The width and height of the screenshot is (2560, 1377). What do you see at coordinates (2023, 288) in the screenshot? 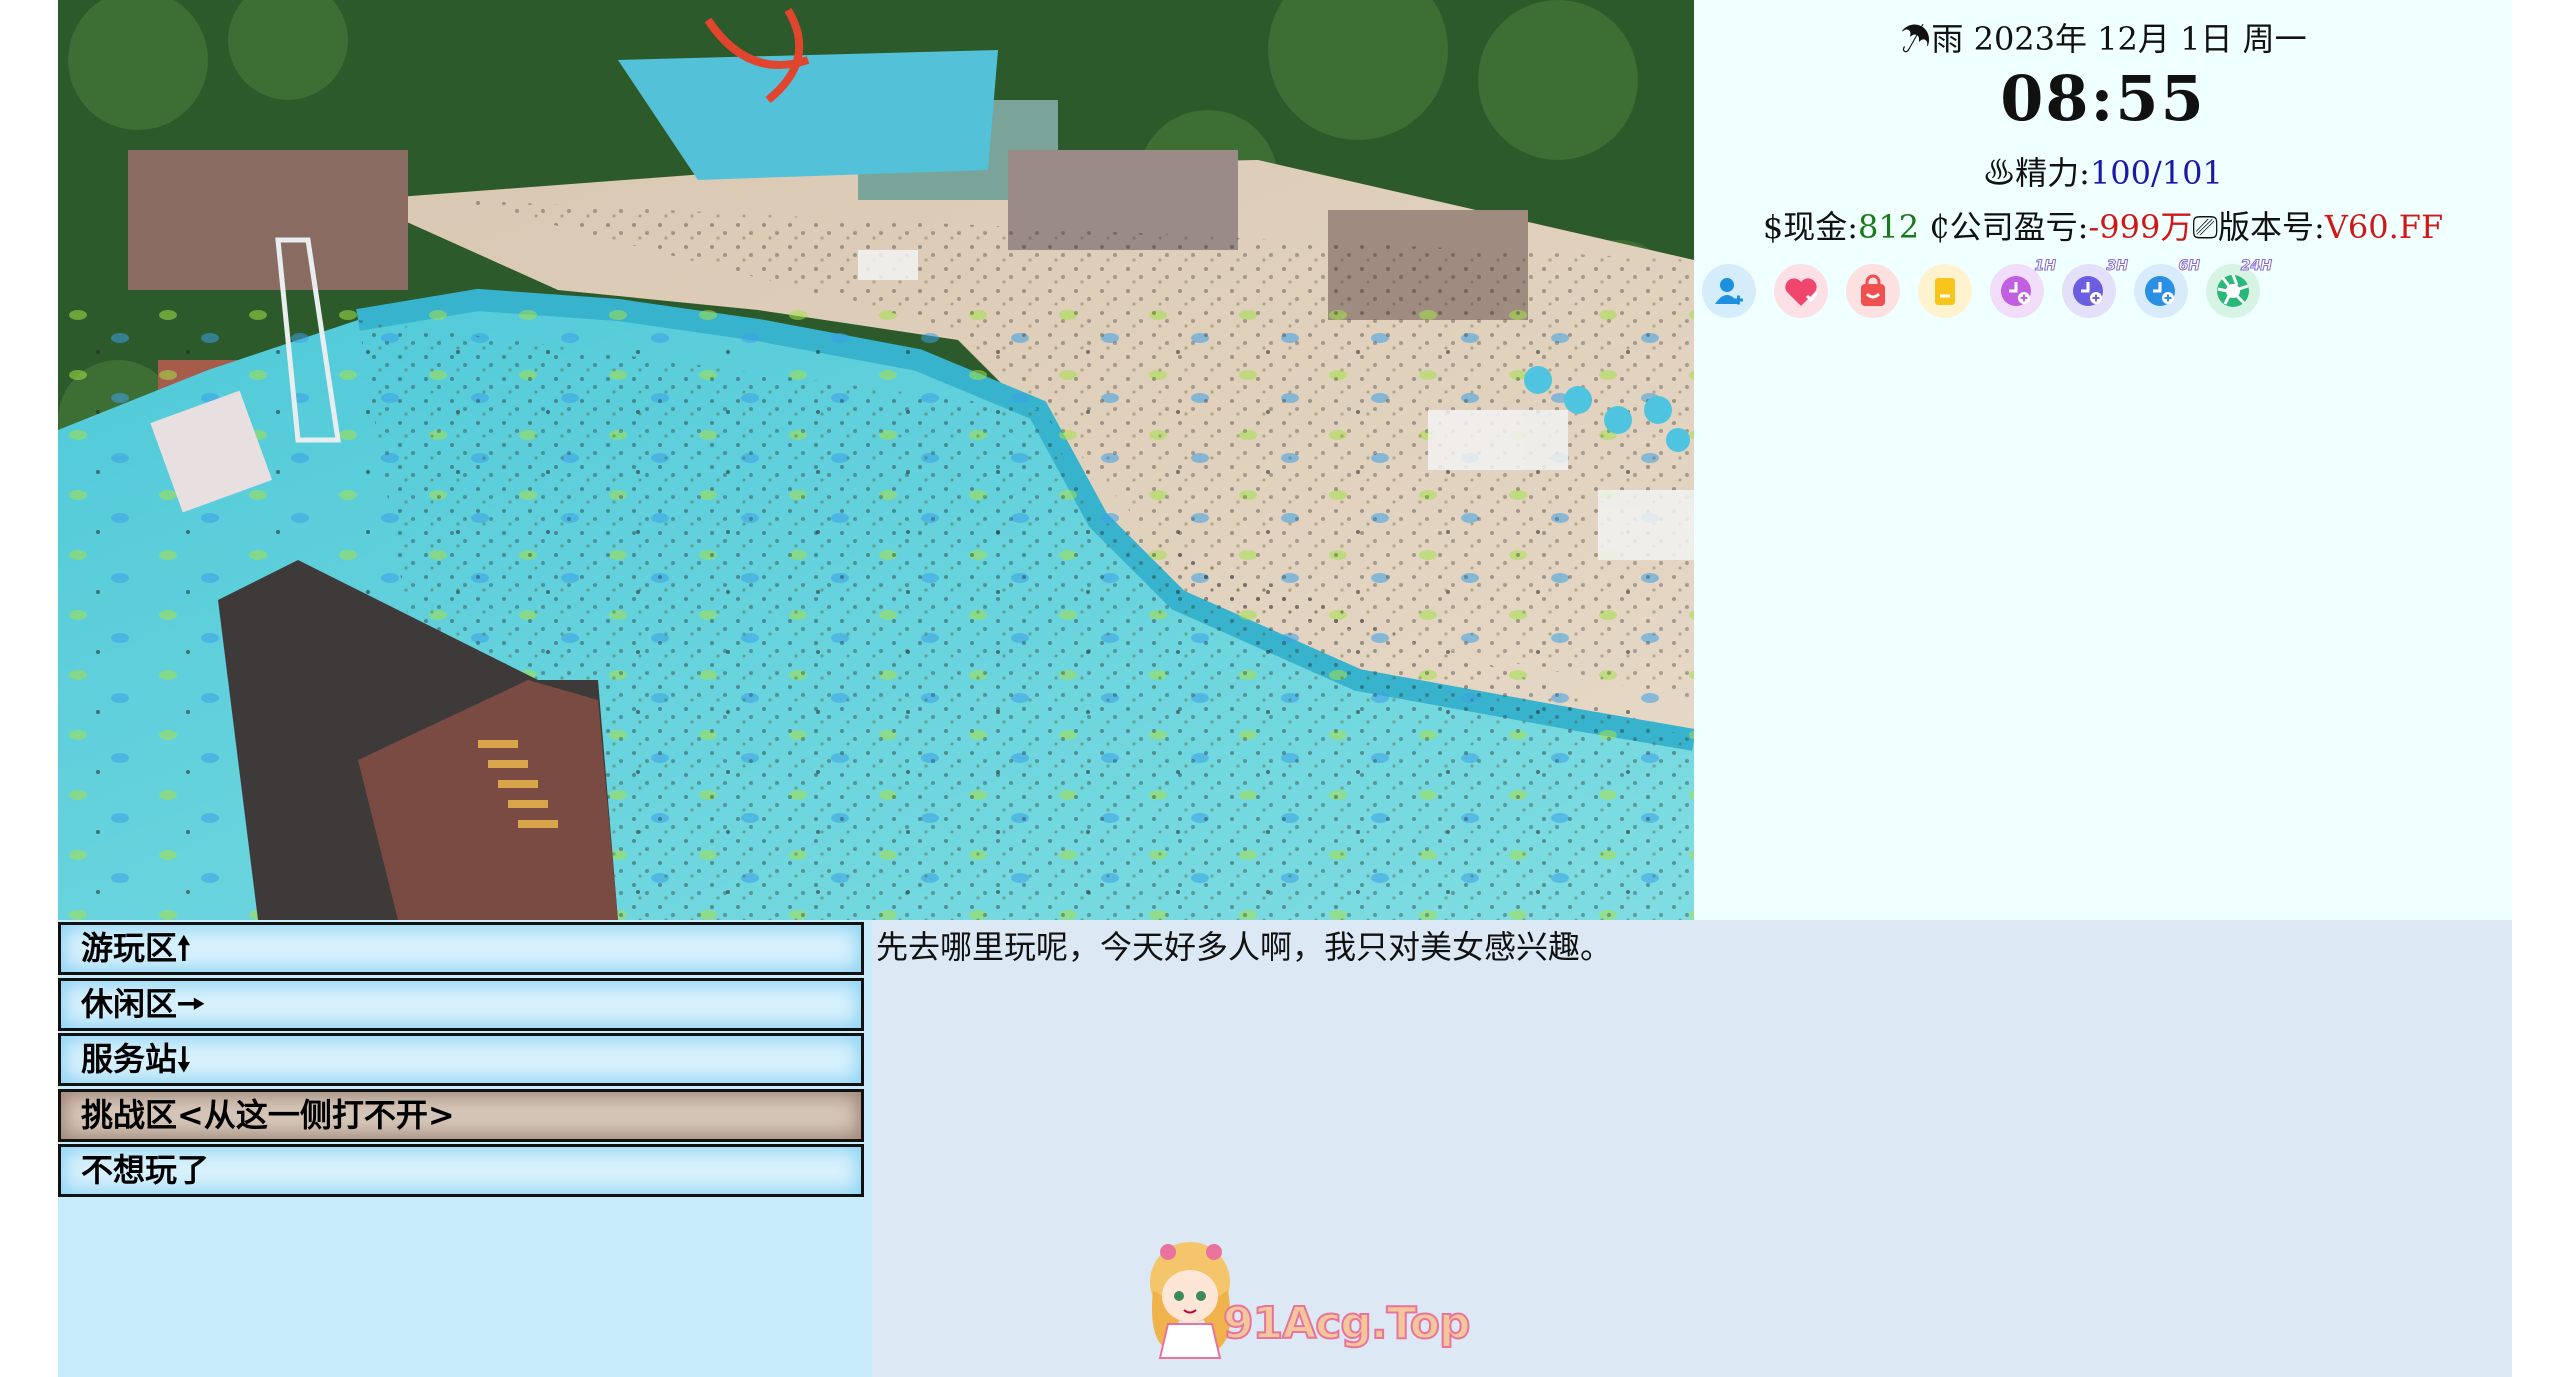
I see `wait-1h-icon: 1H` at bounding box center [2023, 288].